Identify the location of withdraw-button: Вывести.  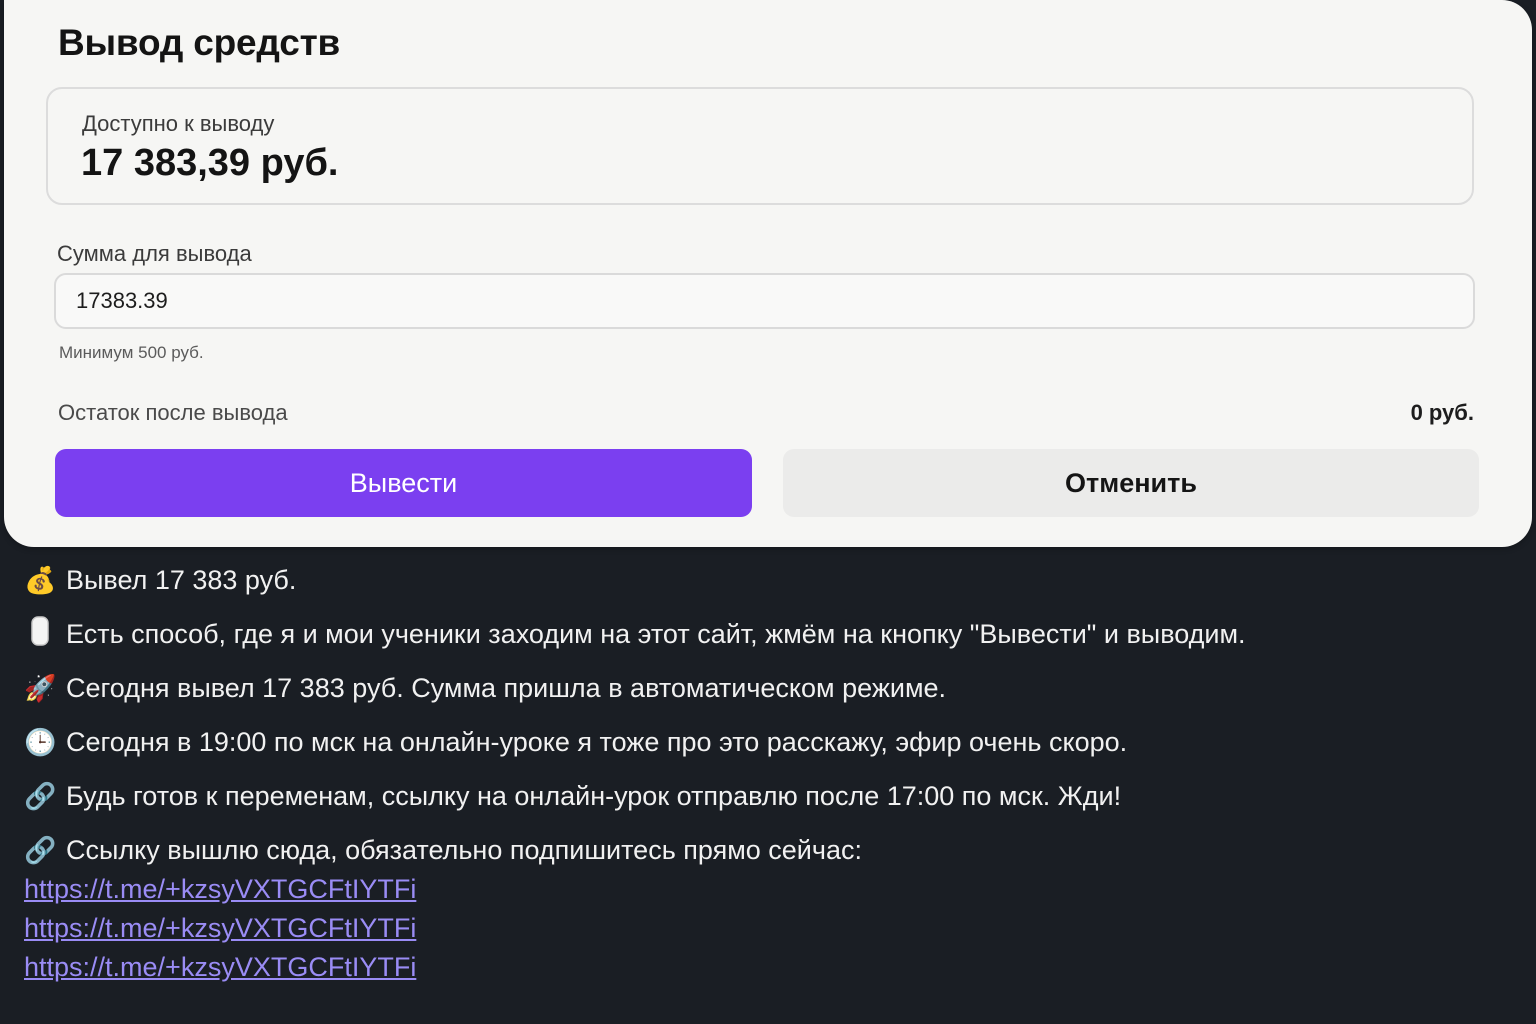
(403, 483).